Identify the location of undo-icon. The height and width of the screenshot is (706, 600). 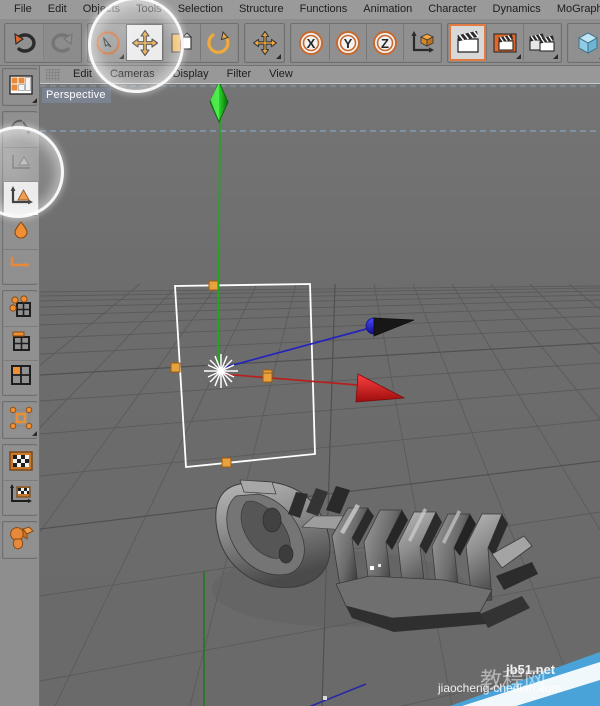
(25, 43).